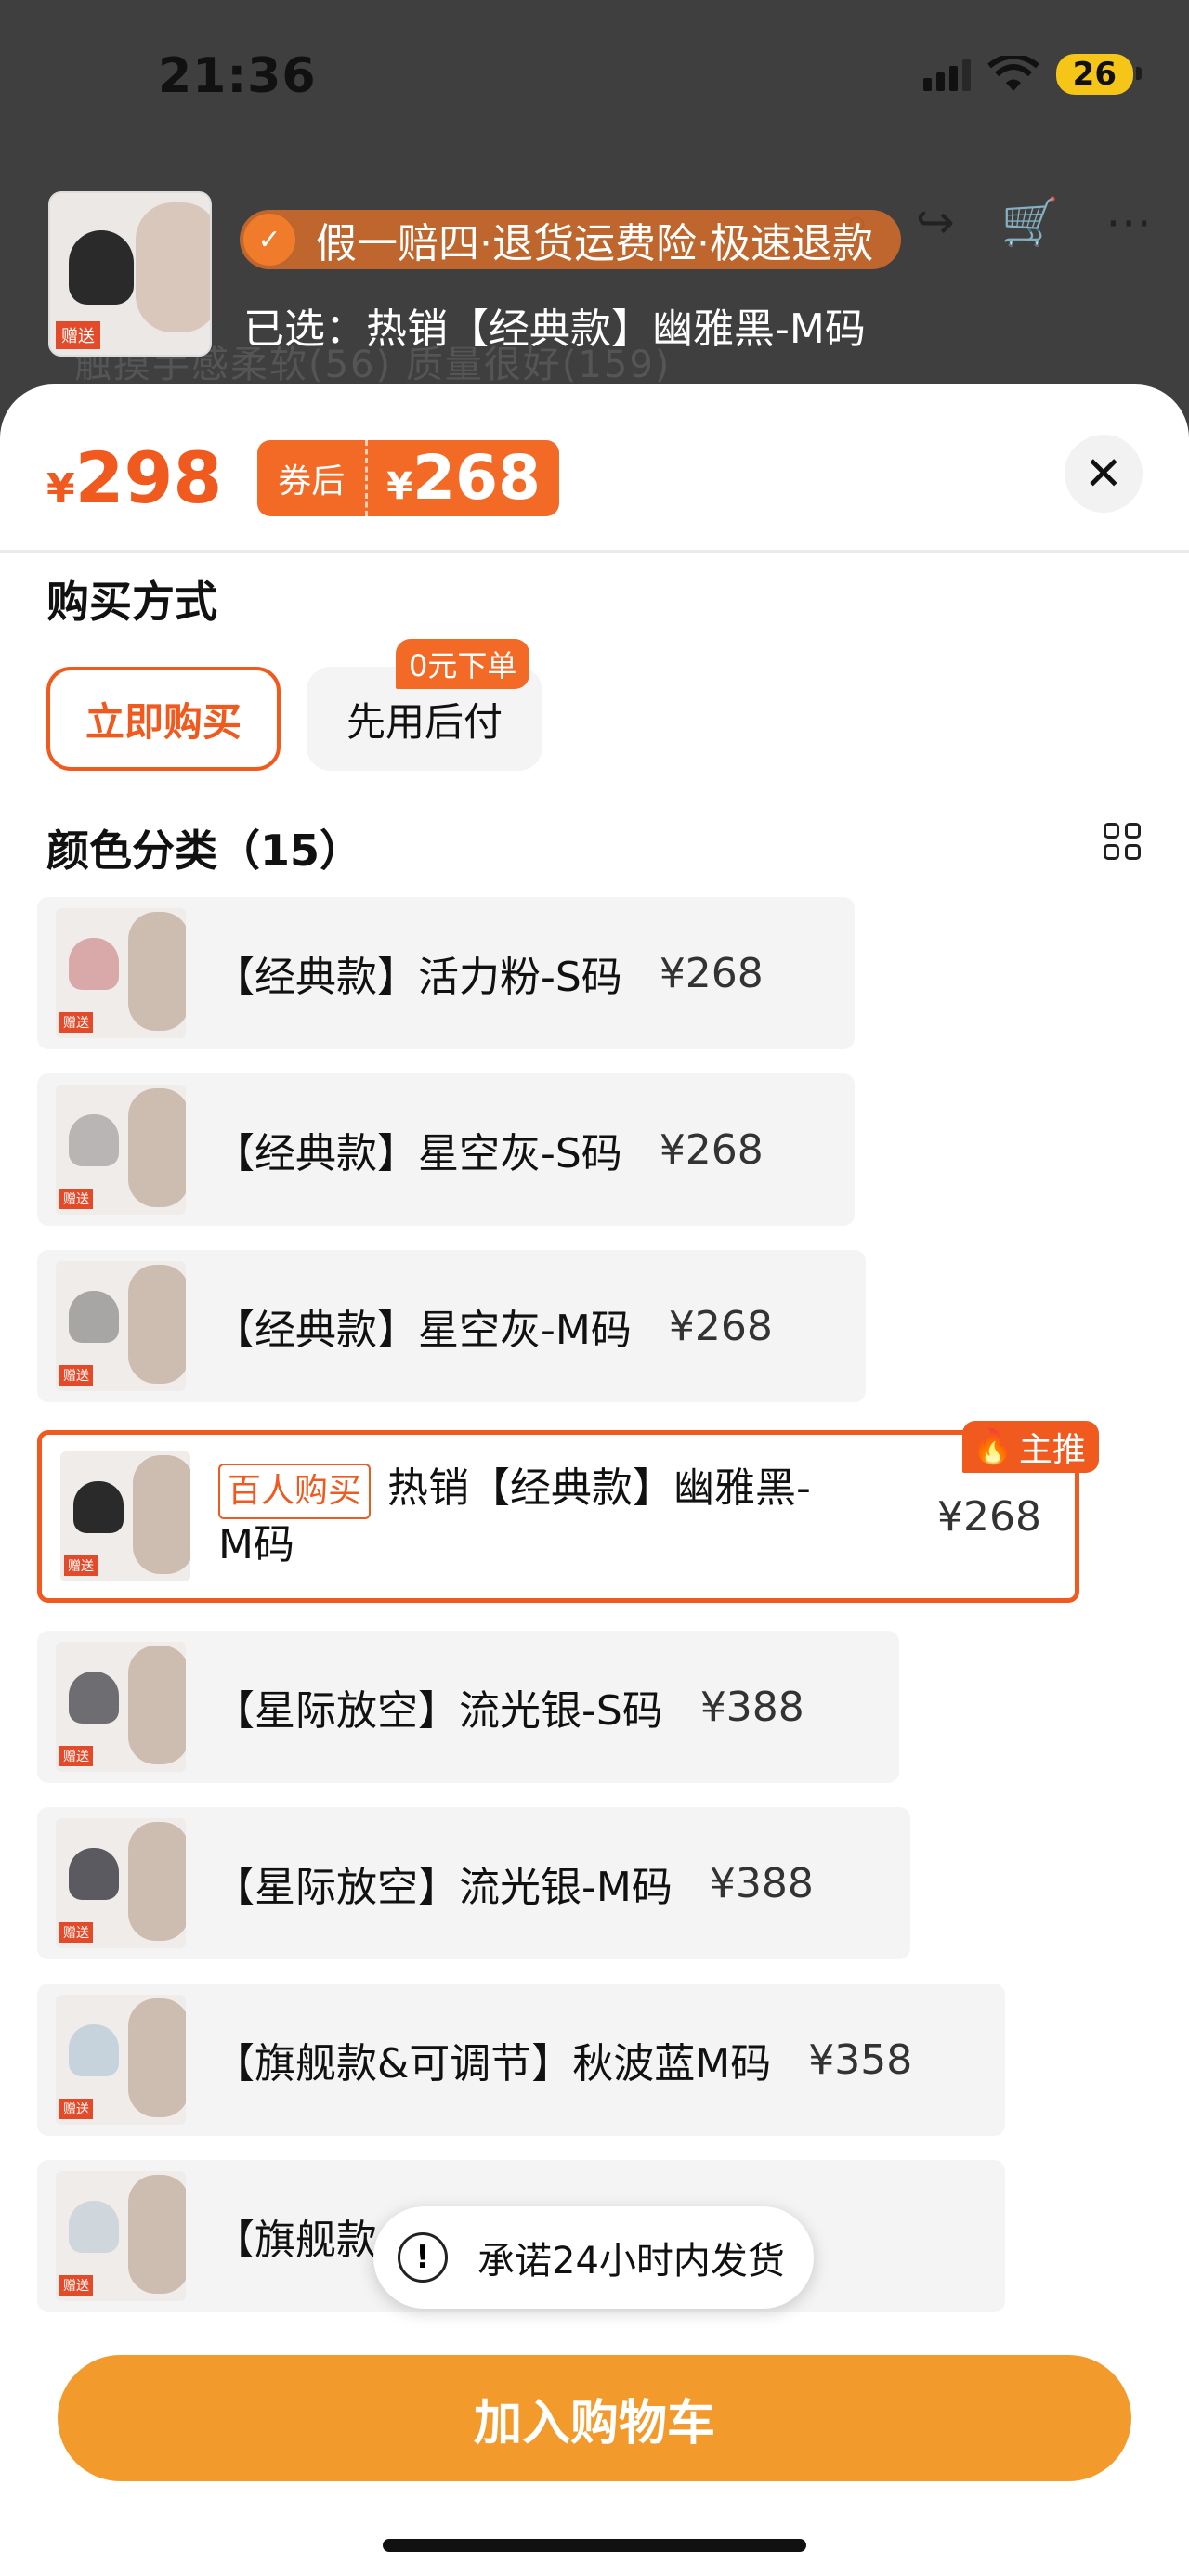  I want to click on option-name: 【旗舰款, so click(295, 2240).